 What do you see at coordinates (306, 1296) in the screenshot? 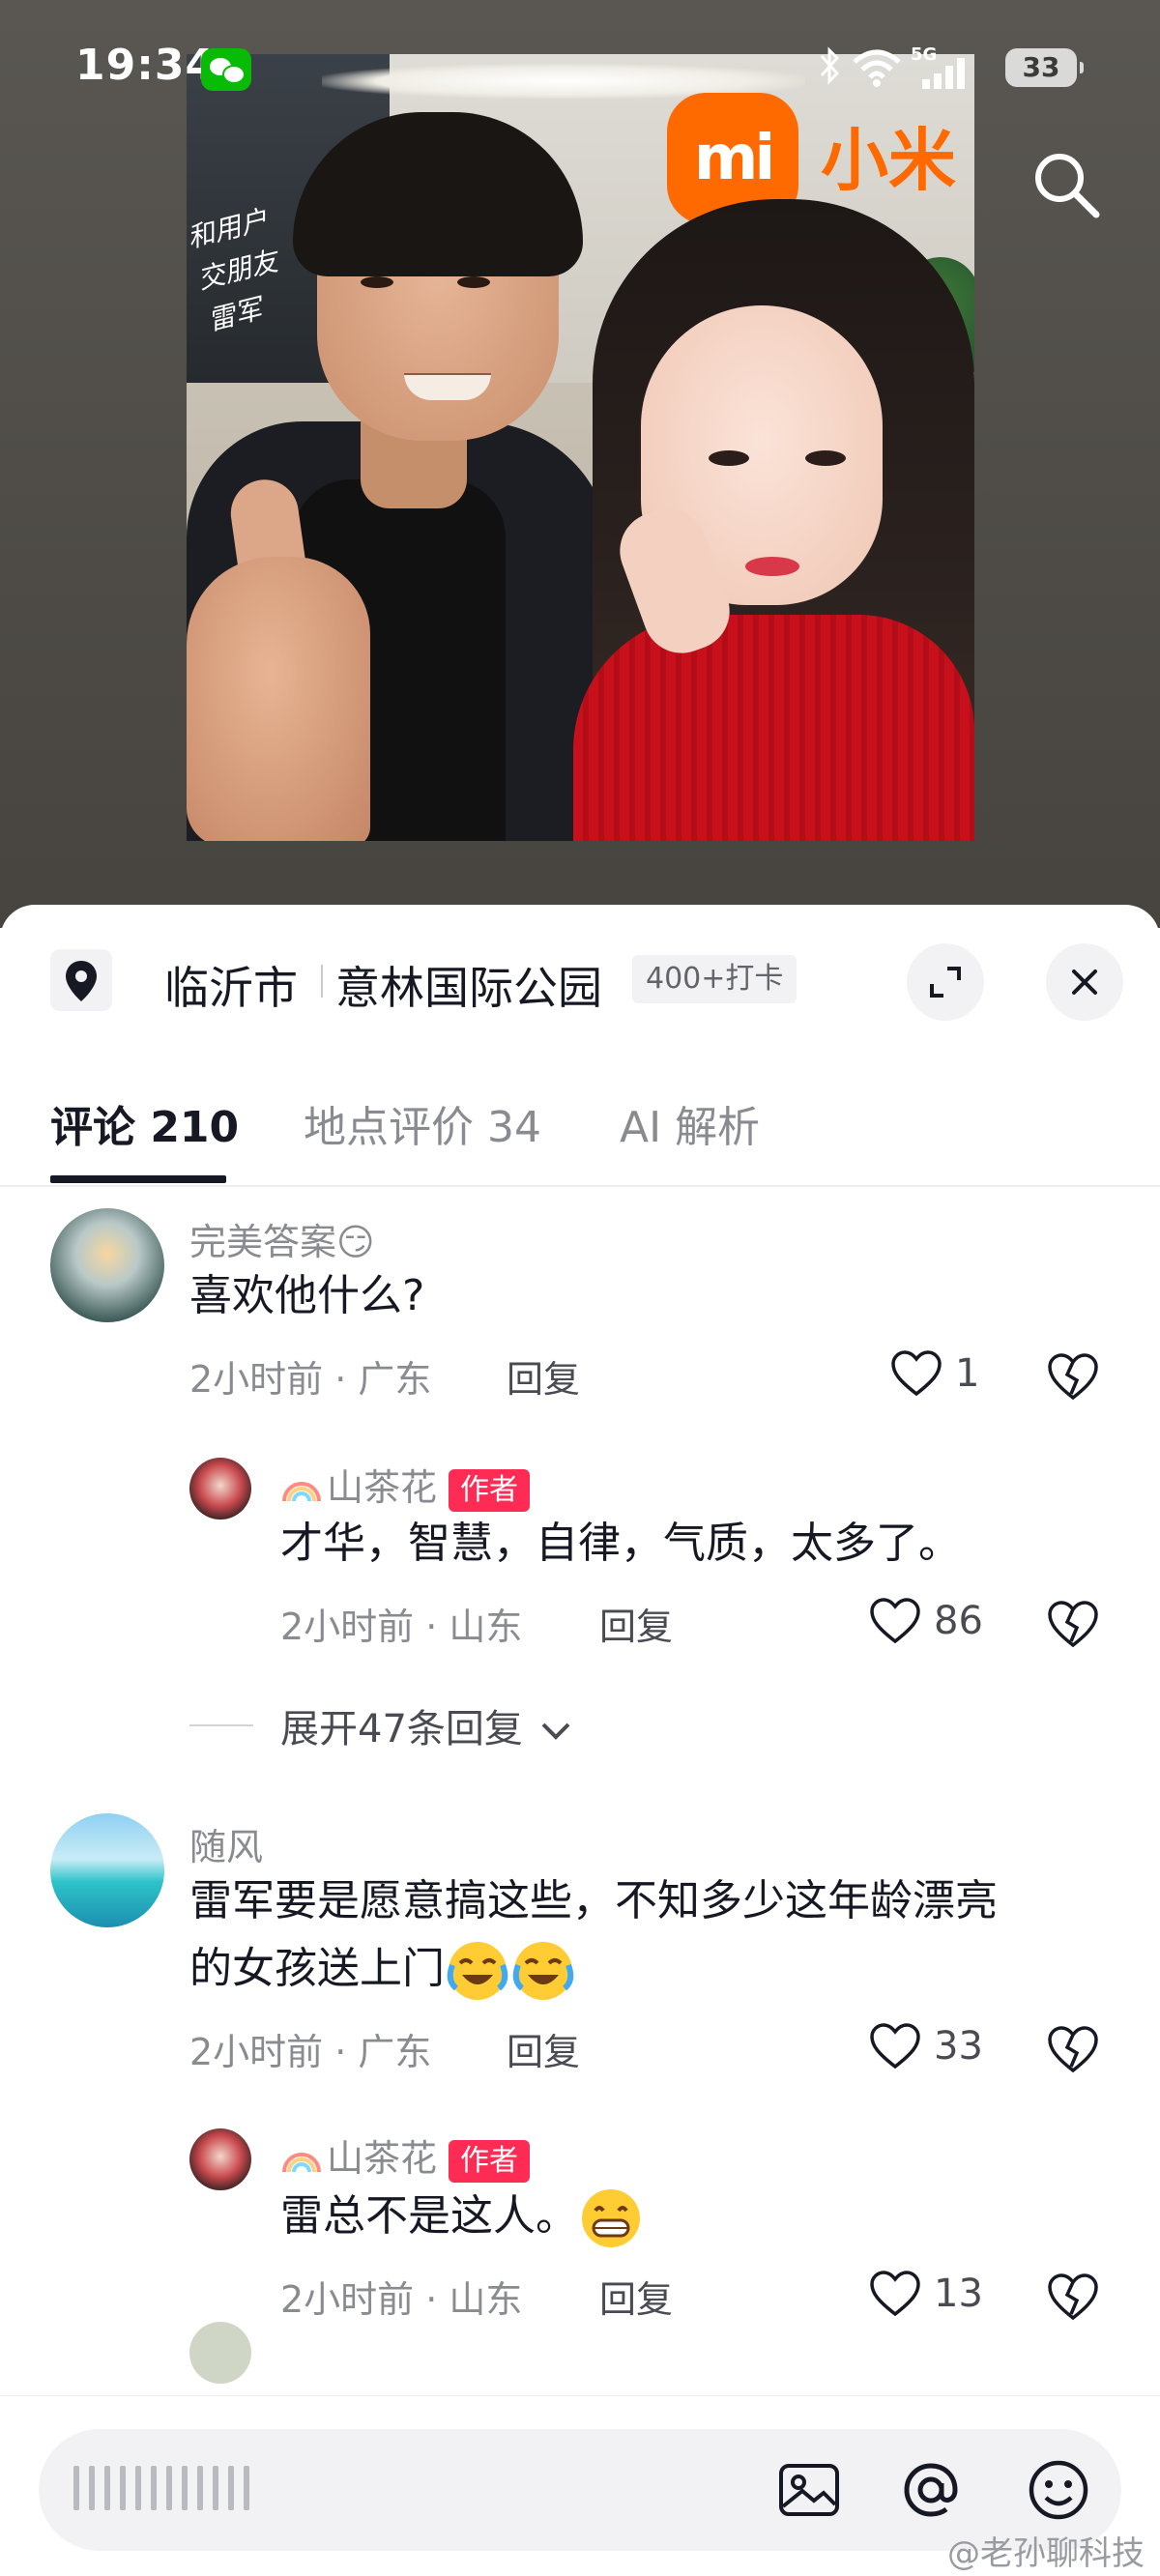
I see `comment-text: 喜欢他什么?` at bounding box center [306, 1296].